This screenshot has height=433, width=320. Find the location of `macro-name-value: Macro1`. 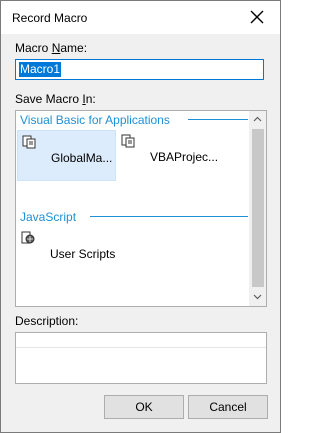

macro-name-value: Macro1 is located at coordinates (40, 69).